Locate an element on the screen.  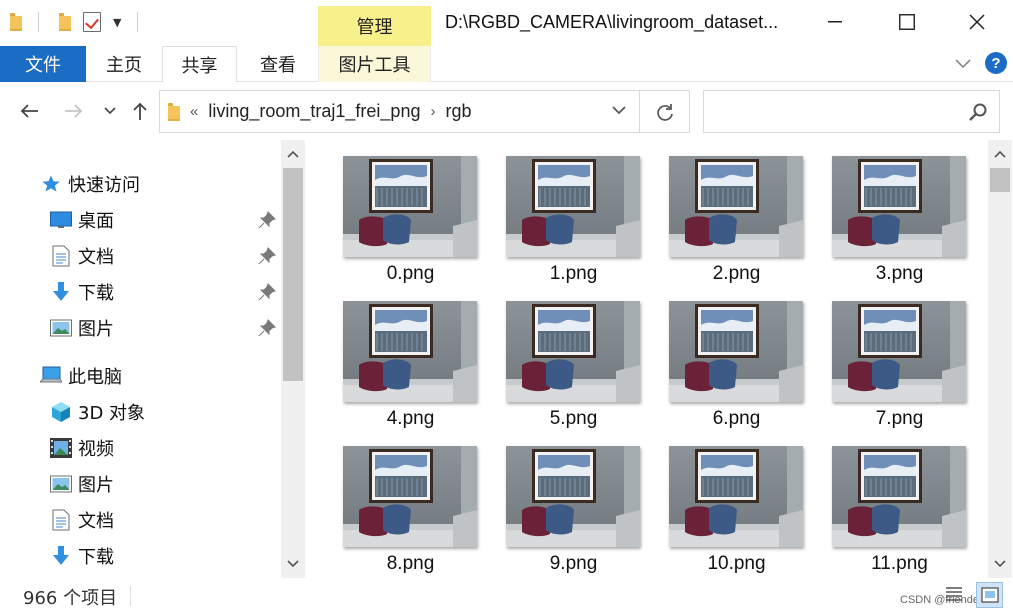
nav-item-pictures: 图片 is located at coordinates (165, 328).